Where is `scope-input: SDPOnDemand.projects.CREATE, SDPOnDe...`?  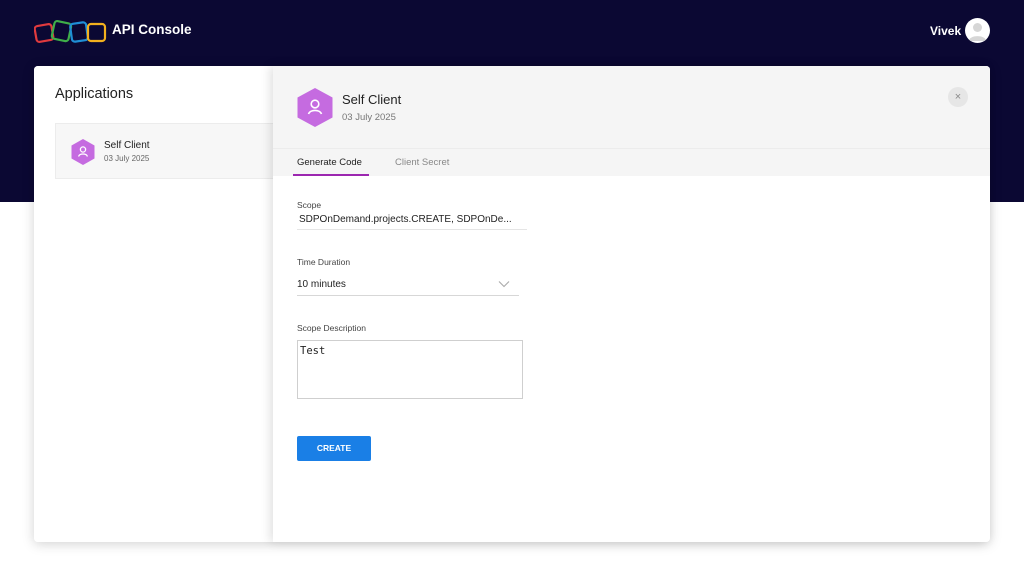 scope-input: SDPOnDemand.projects.CREATE, SDPOnDe... is located at coordinates (412, 222).